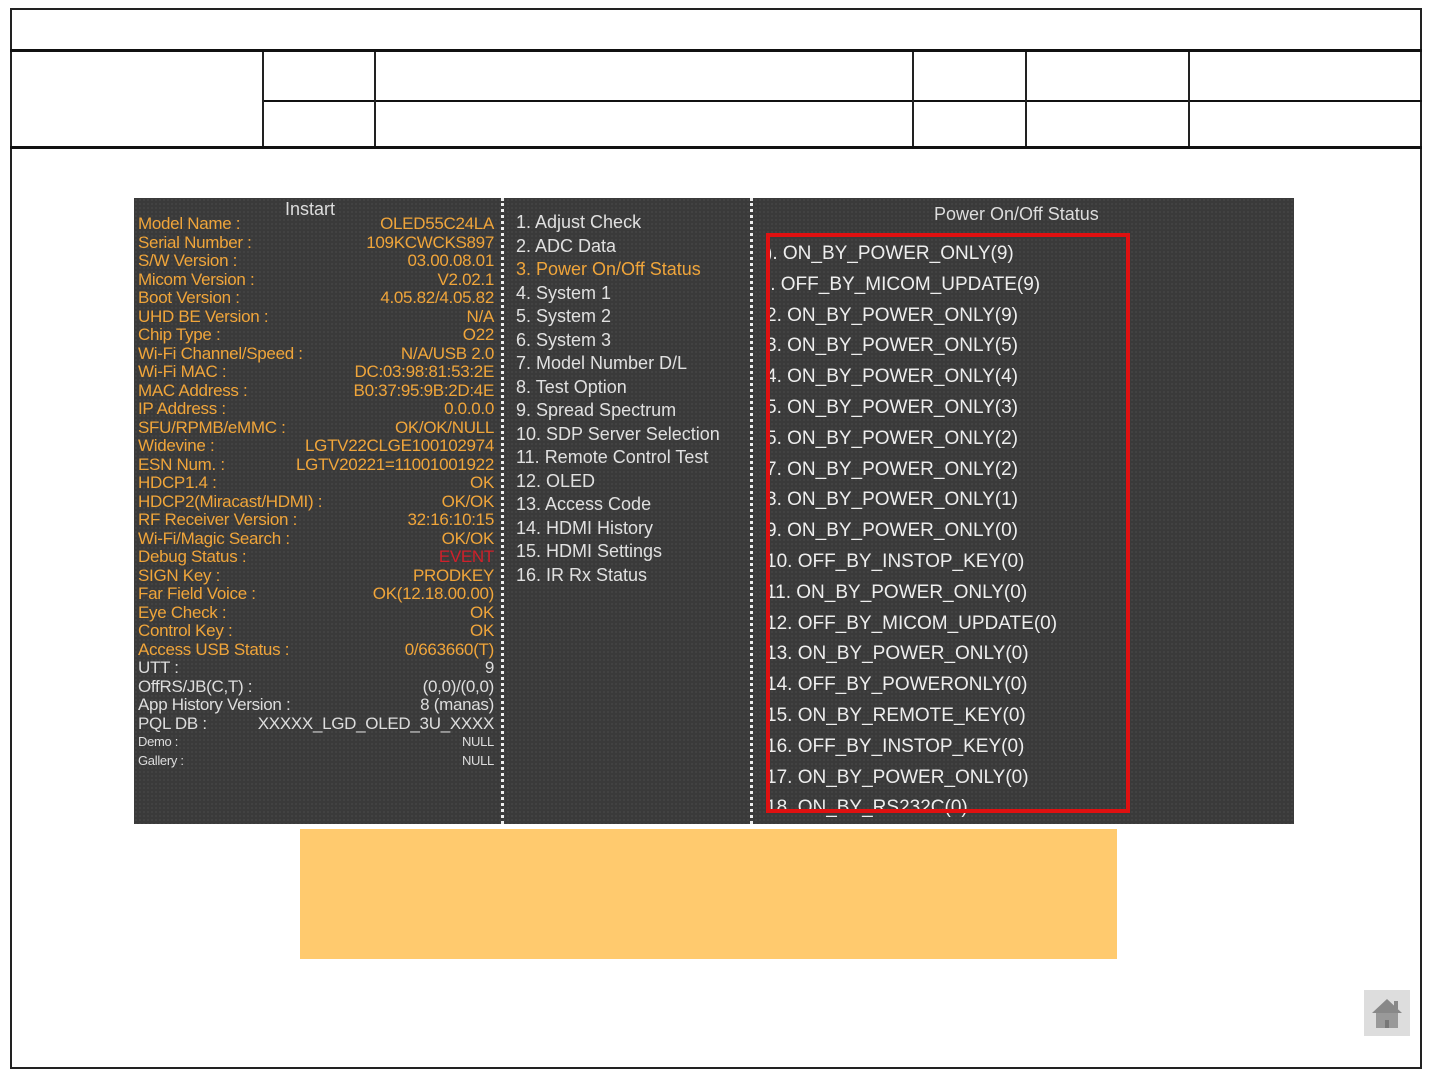  I want to click on info-value: V2.02.1, so click(465, 279).